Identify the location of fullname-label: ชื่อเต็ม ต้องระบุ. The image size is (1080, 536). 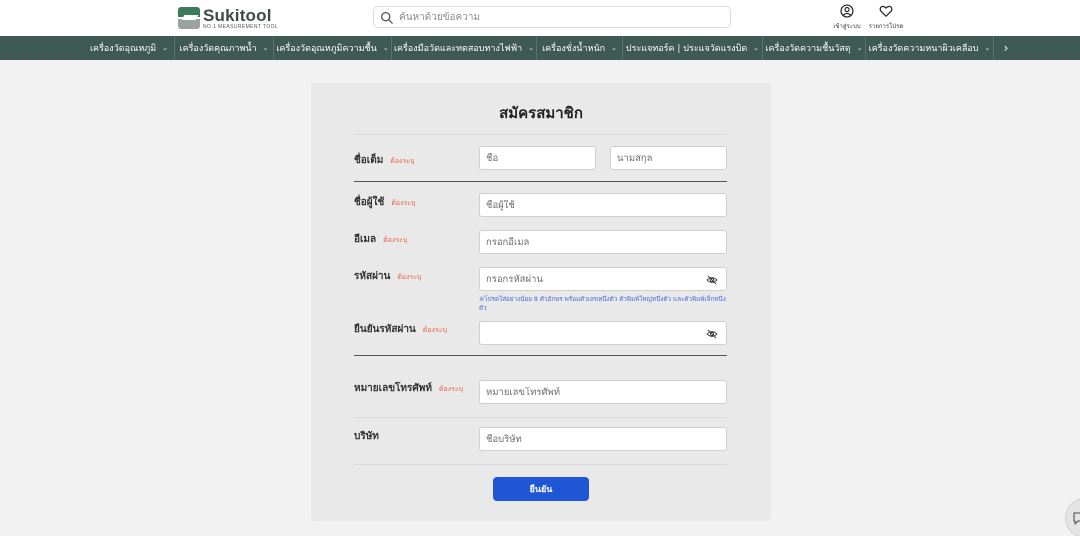
(384, 160).